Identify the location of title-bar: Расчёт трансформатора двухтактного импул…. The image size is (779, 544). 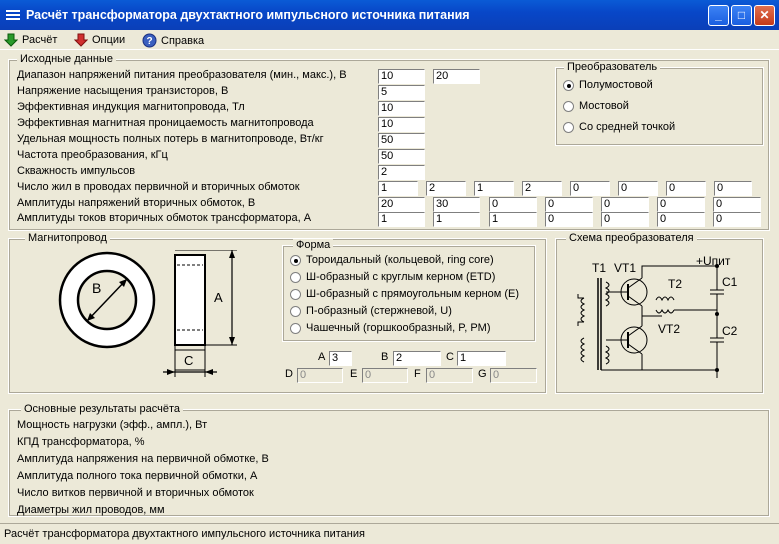
(389, 15).